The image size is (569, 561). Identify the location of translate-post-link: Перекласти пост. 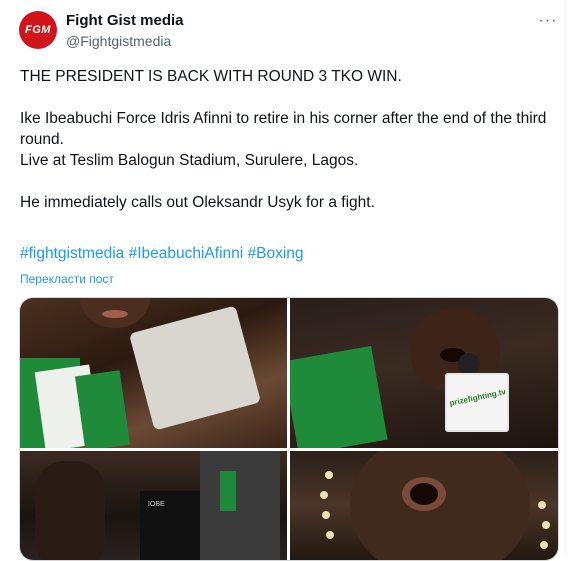
(67, 279).